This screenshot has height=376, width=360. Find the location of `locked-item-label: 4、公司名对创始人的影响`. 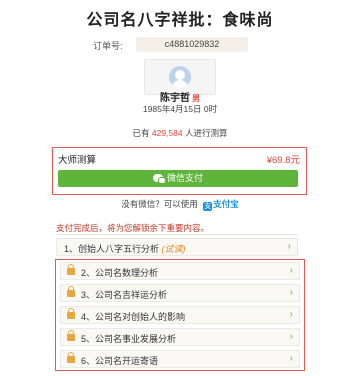

locked-item-label: 4、公司名对创始人的影响 is located at coordinates (133, 317).